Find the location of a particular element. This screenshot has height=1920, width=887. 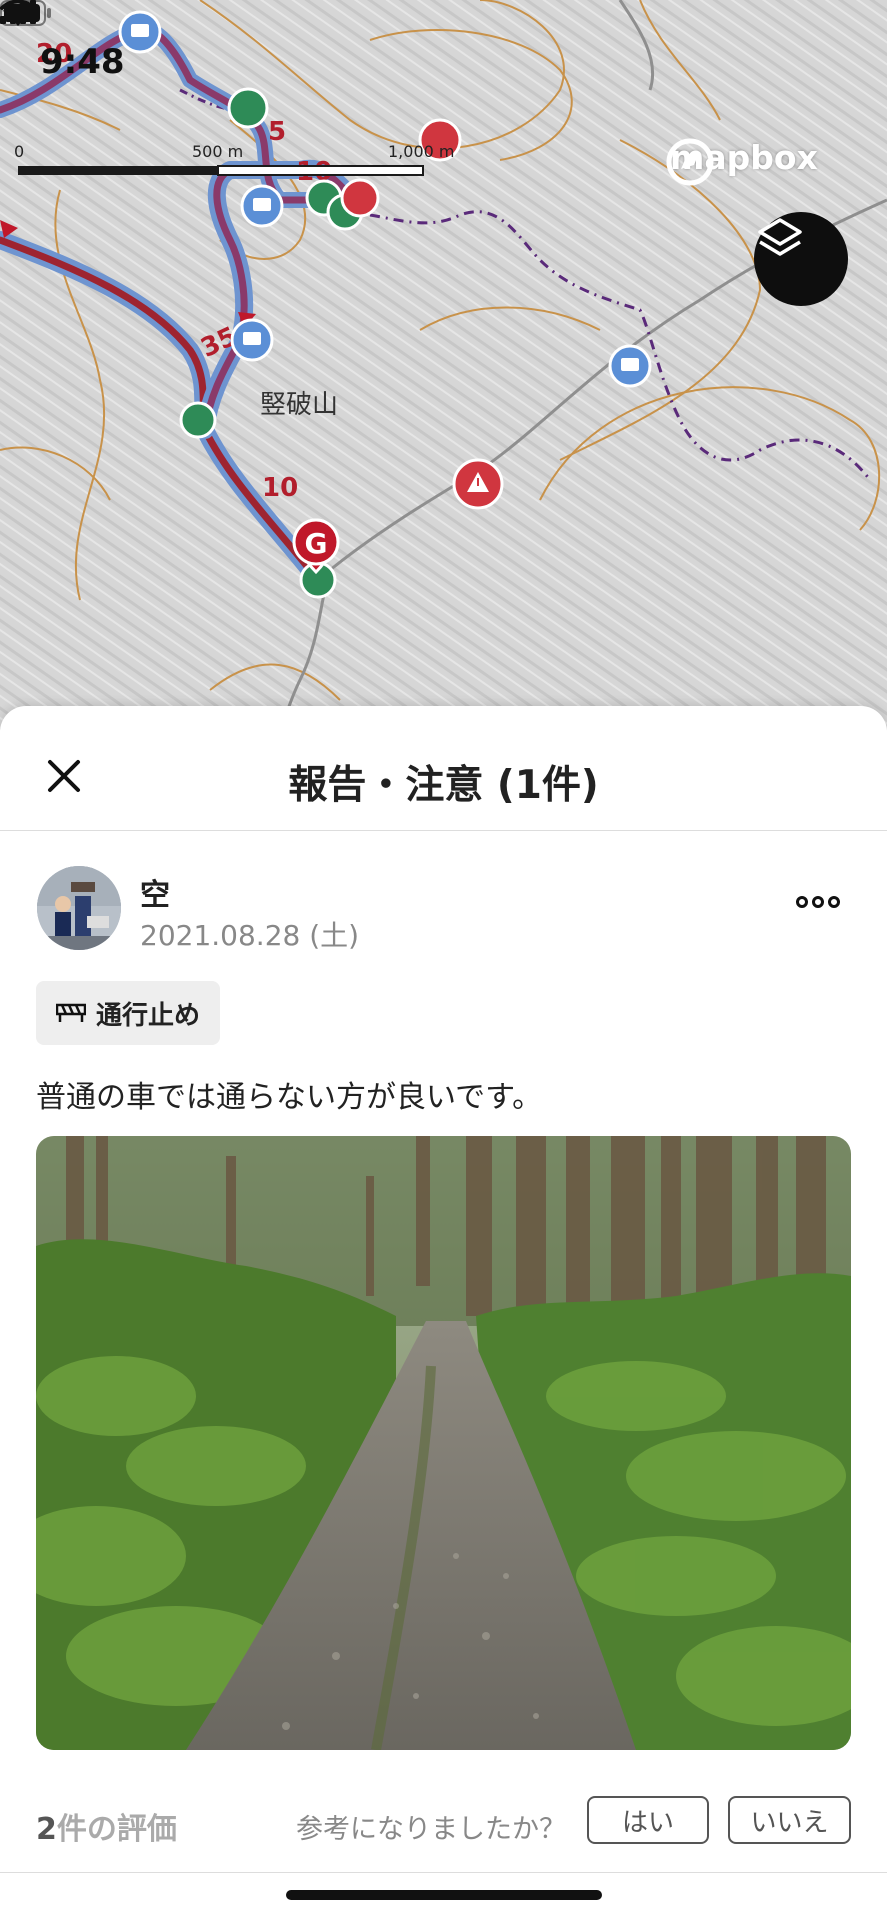

layers-icon is located at coordinates (780, 237).